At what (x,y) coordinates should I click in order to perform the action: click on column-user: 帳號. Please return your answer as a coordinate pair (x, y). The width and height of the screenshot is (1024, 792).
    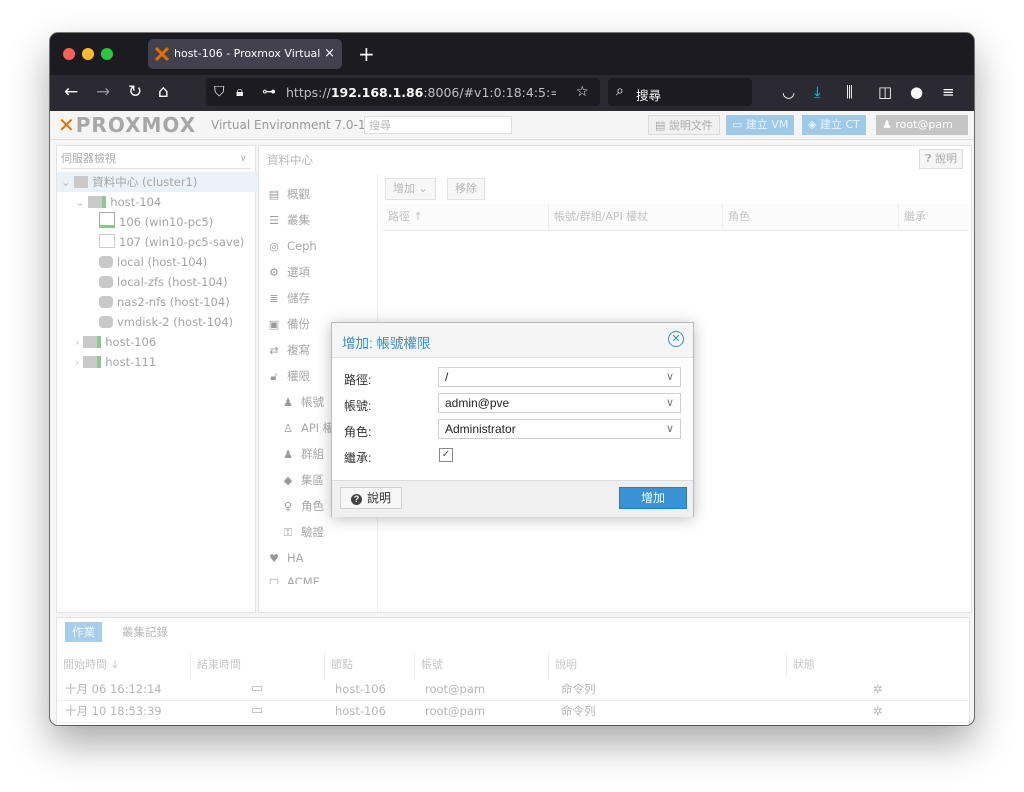
    Looking at the image, I should click on (482, 665).